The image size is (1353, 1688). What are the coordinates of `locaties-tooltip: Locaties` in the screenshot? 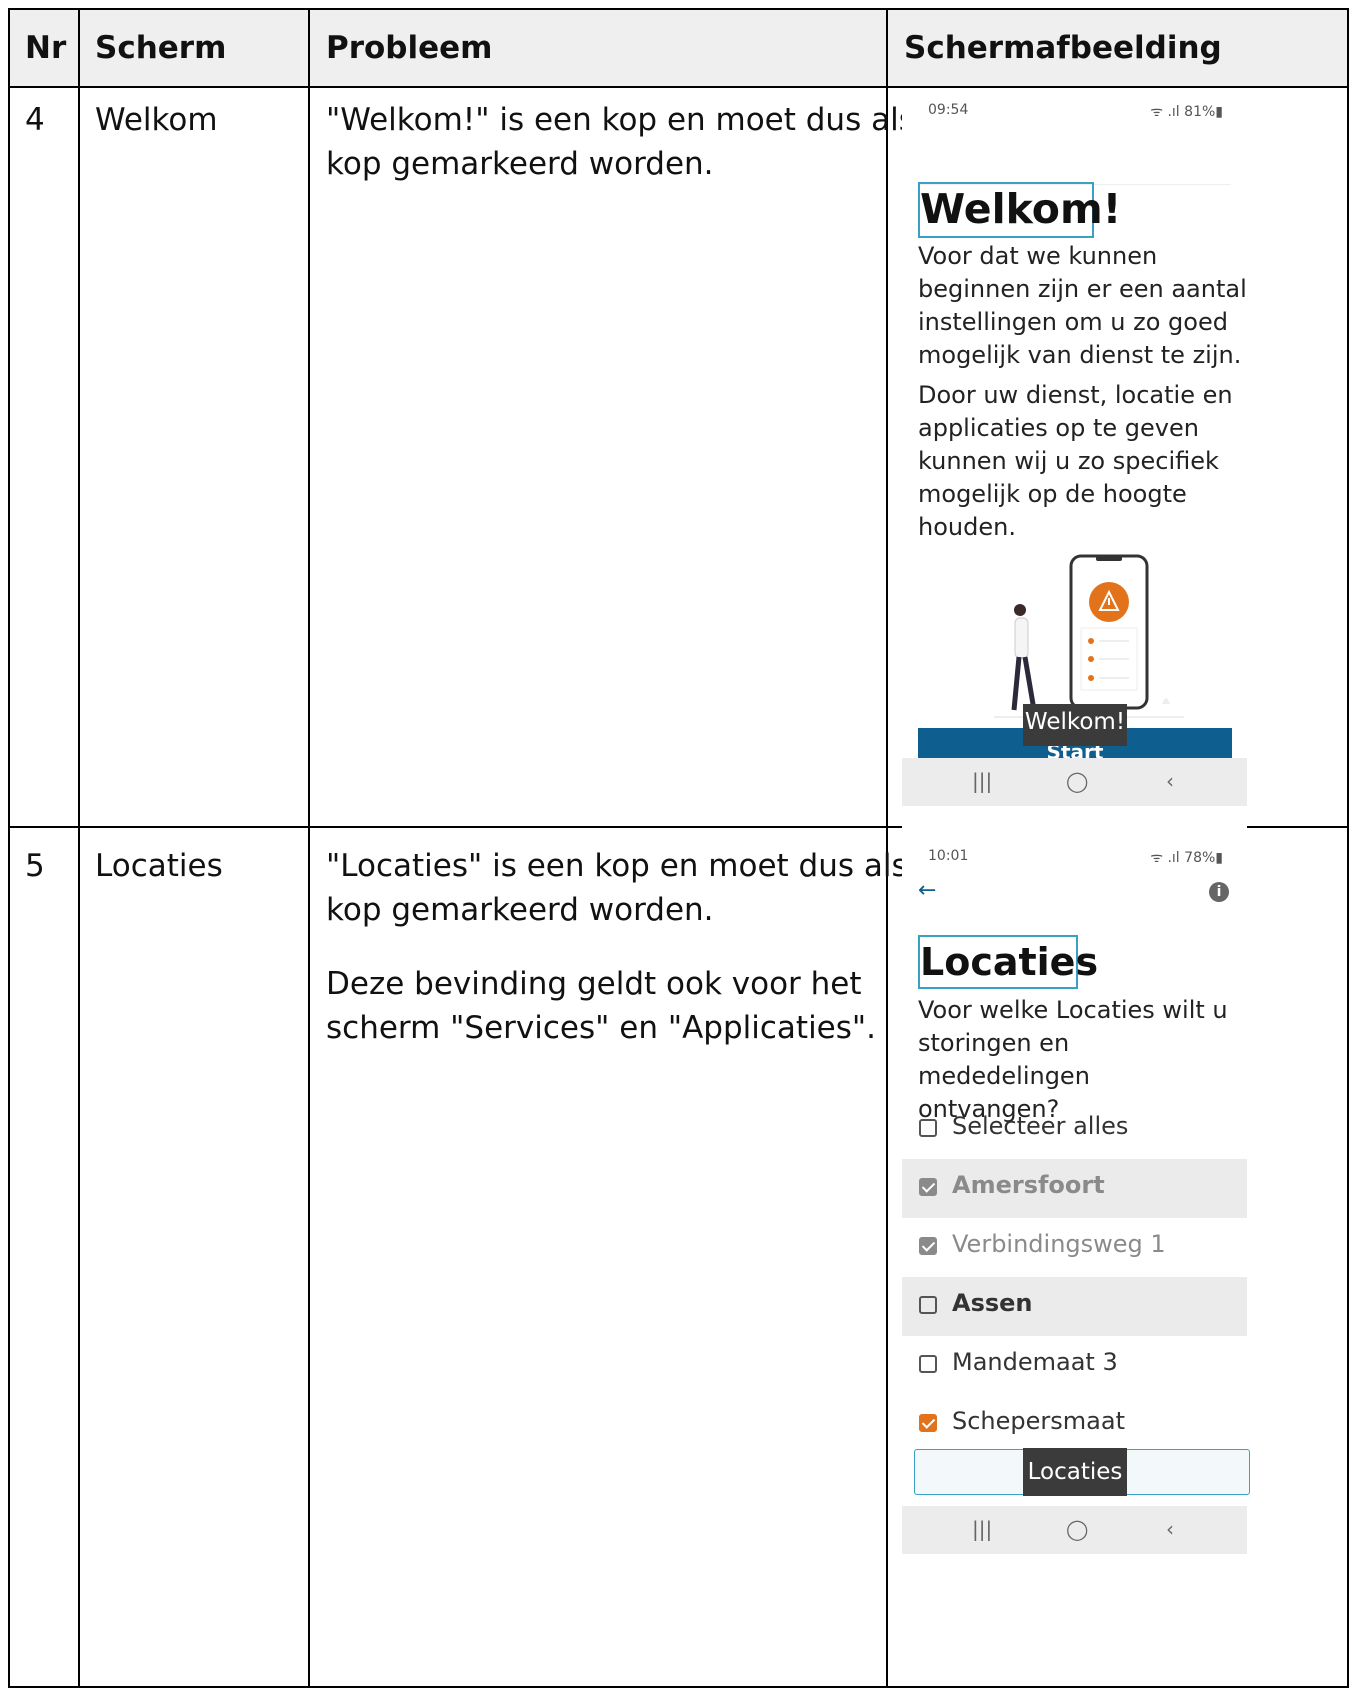 It's located at (1075, 1472).